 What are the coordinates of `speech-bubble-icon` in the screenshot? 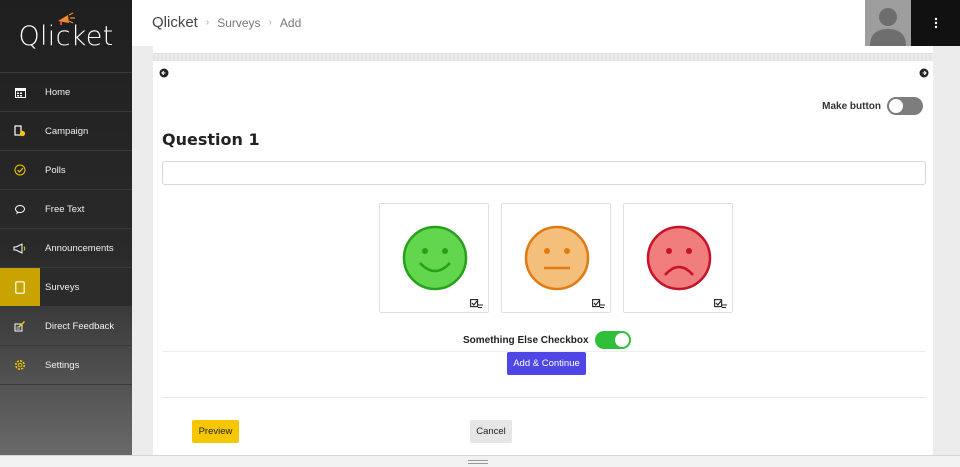 It's located at (20, 209).